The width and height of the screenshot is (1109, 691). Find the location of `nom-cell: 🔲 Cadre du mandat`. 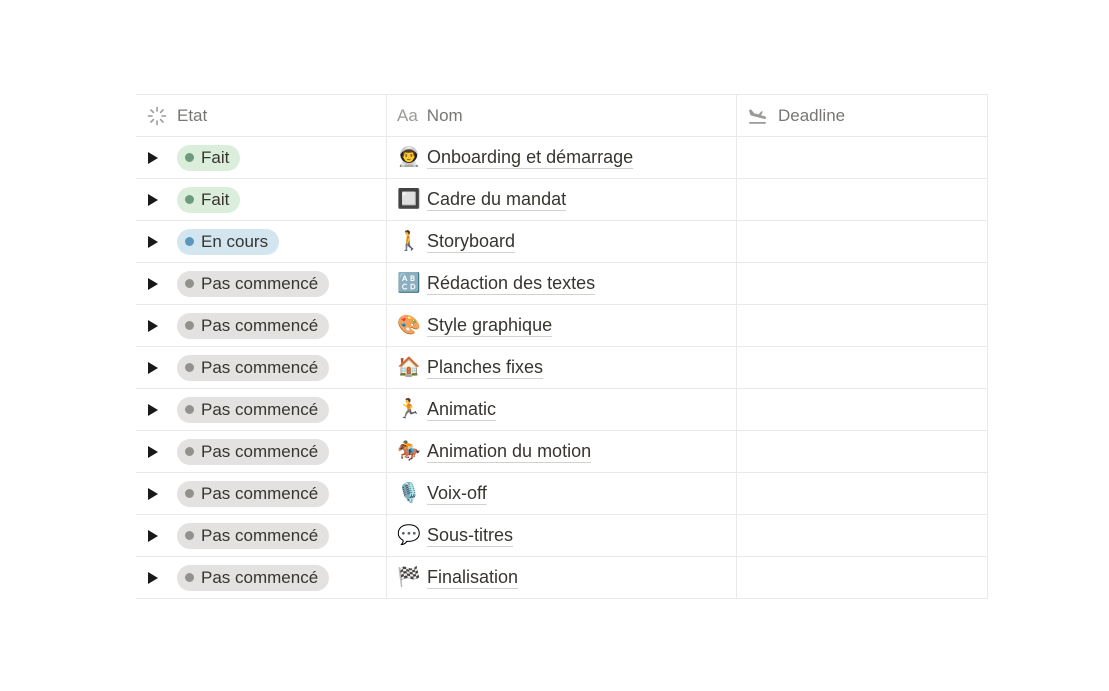

nom-cell: 🔲 Cadre du mandat is located at coordinates (562, 199).